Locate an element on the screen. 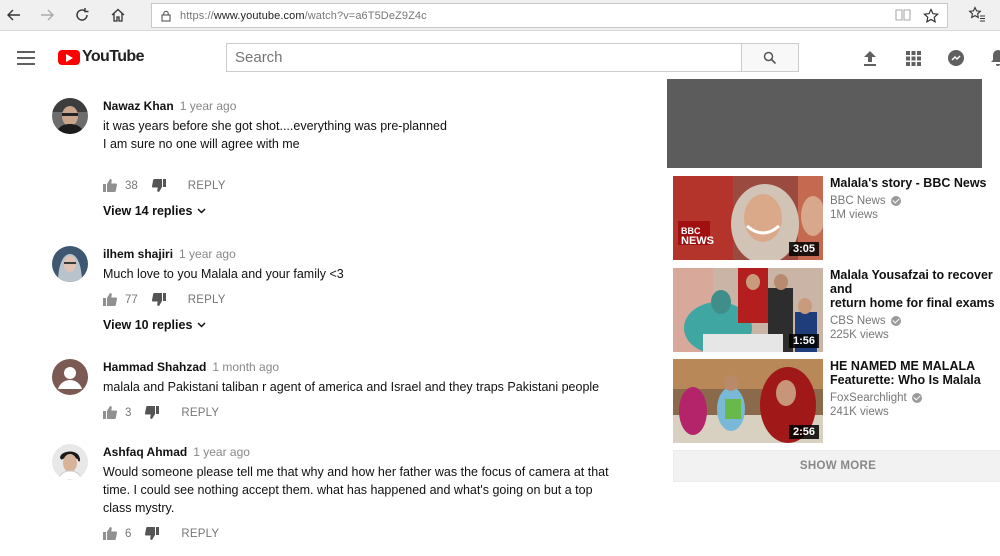 This screenshot has height=556, width=1000. view-count: 225K views is located at coordinates (859, 335).